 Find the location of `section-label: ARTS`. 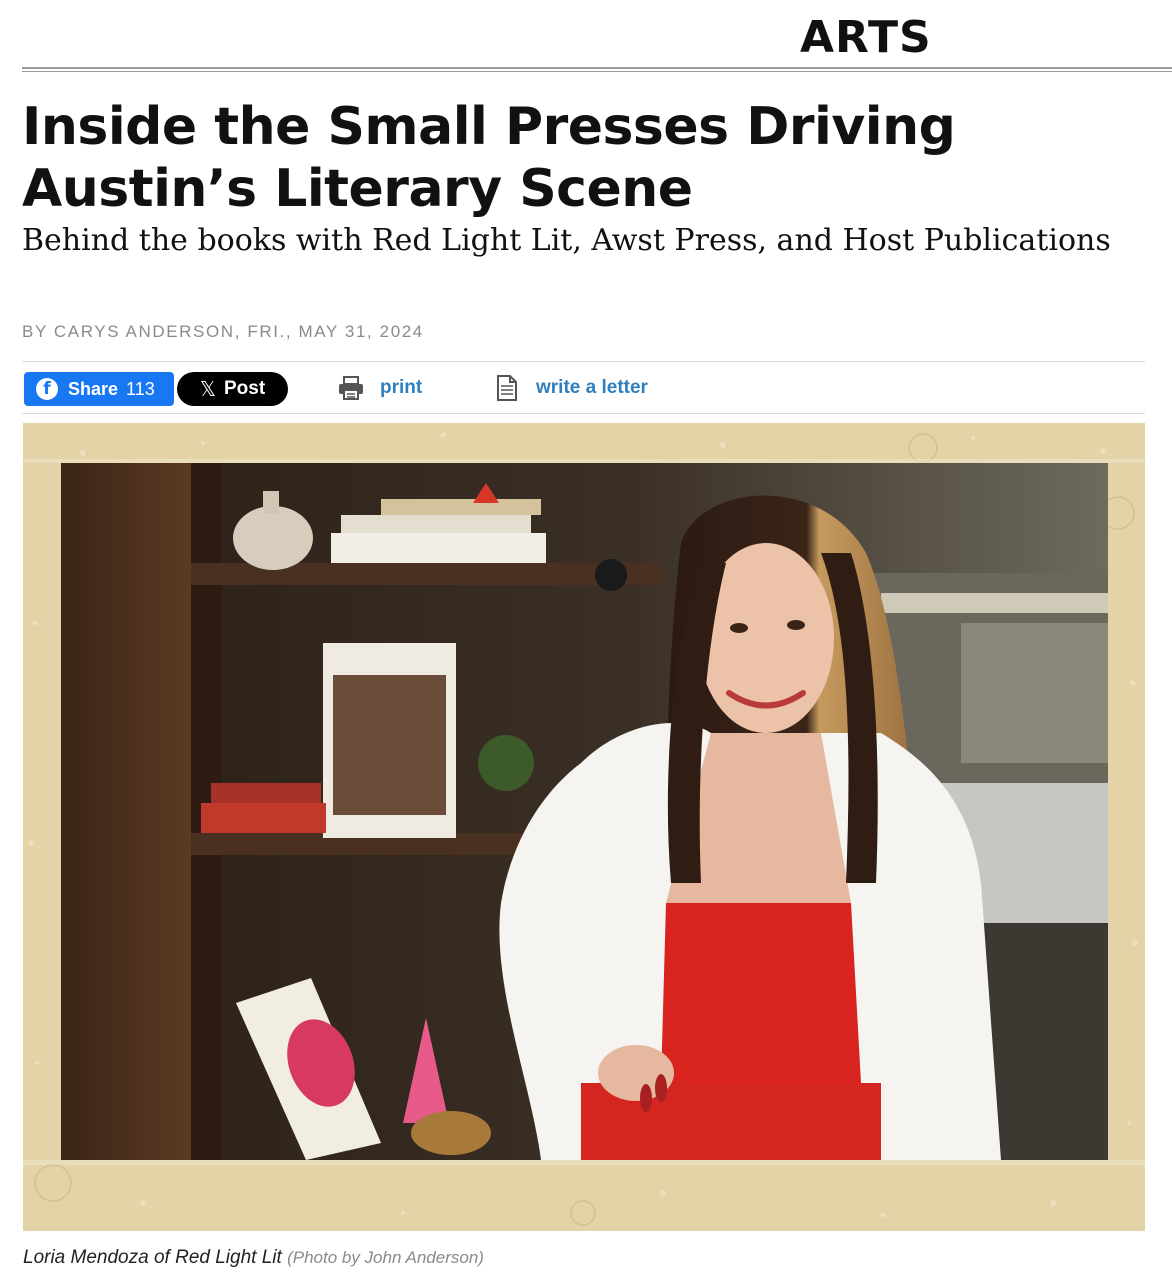

section-label: ARTS is located at coordinates (866, 37).